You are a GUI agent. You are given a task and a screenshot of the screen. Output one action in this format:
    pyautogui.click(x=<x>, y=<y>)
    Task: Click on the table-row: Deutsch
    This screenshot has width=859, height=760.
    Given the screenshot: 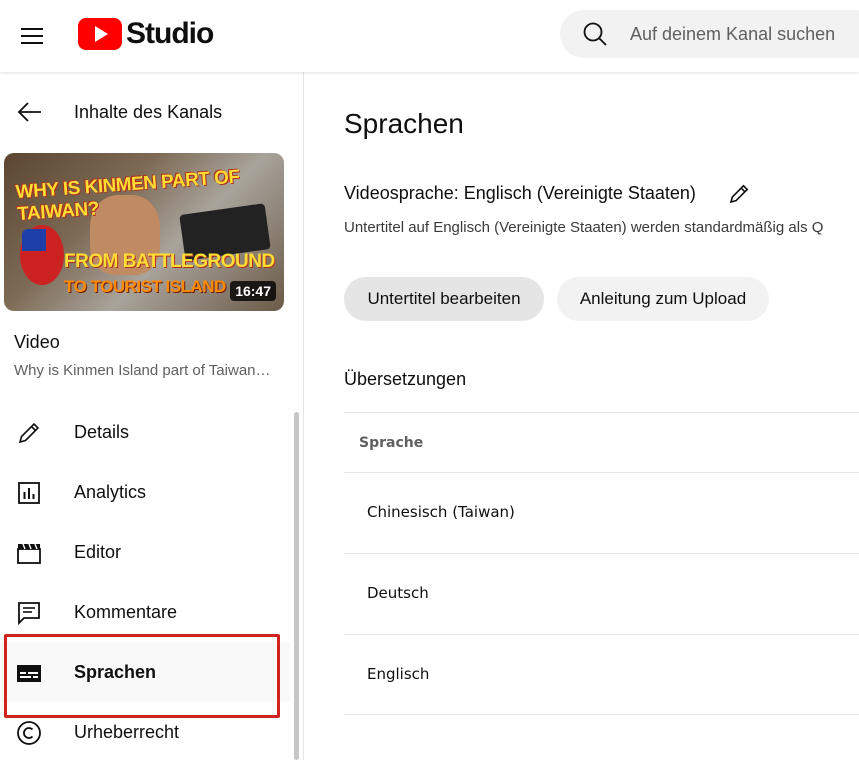 What is the action you would take?
    pyautogui.click(x=601, y=593)
    